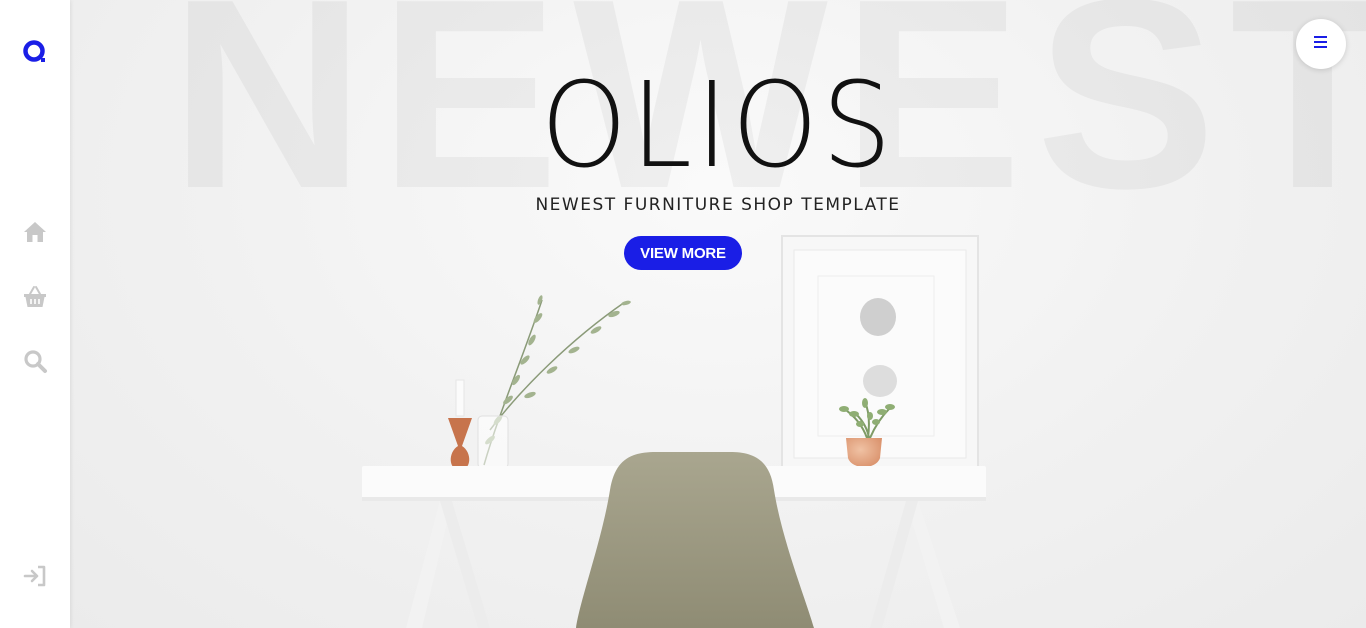  What do you see at coordinates (35, 576) in the screenshot?
I see `sign-in-icon` at bounding box center [35, 576].